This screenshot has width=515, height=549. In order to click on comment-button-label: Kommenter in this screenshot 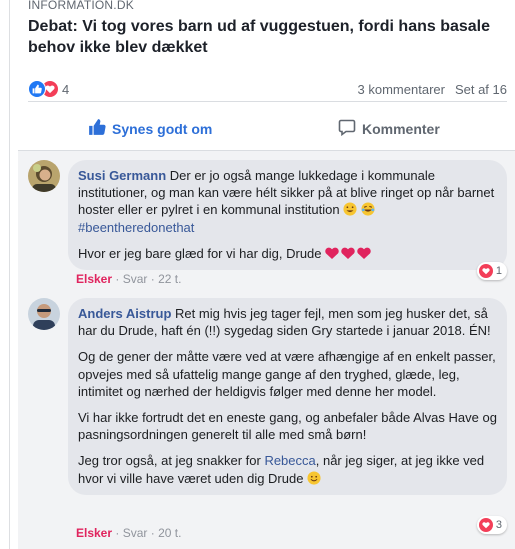, I will do `click(401, 128)`.